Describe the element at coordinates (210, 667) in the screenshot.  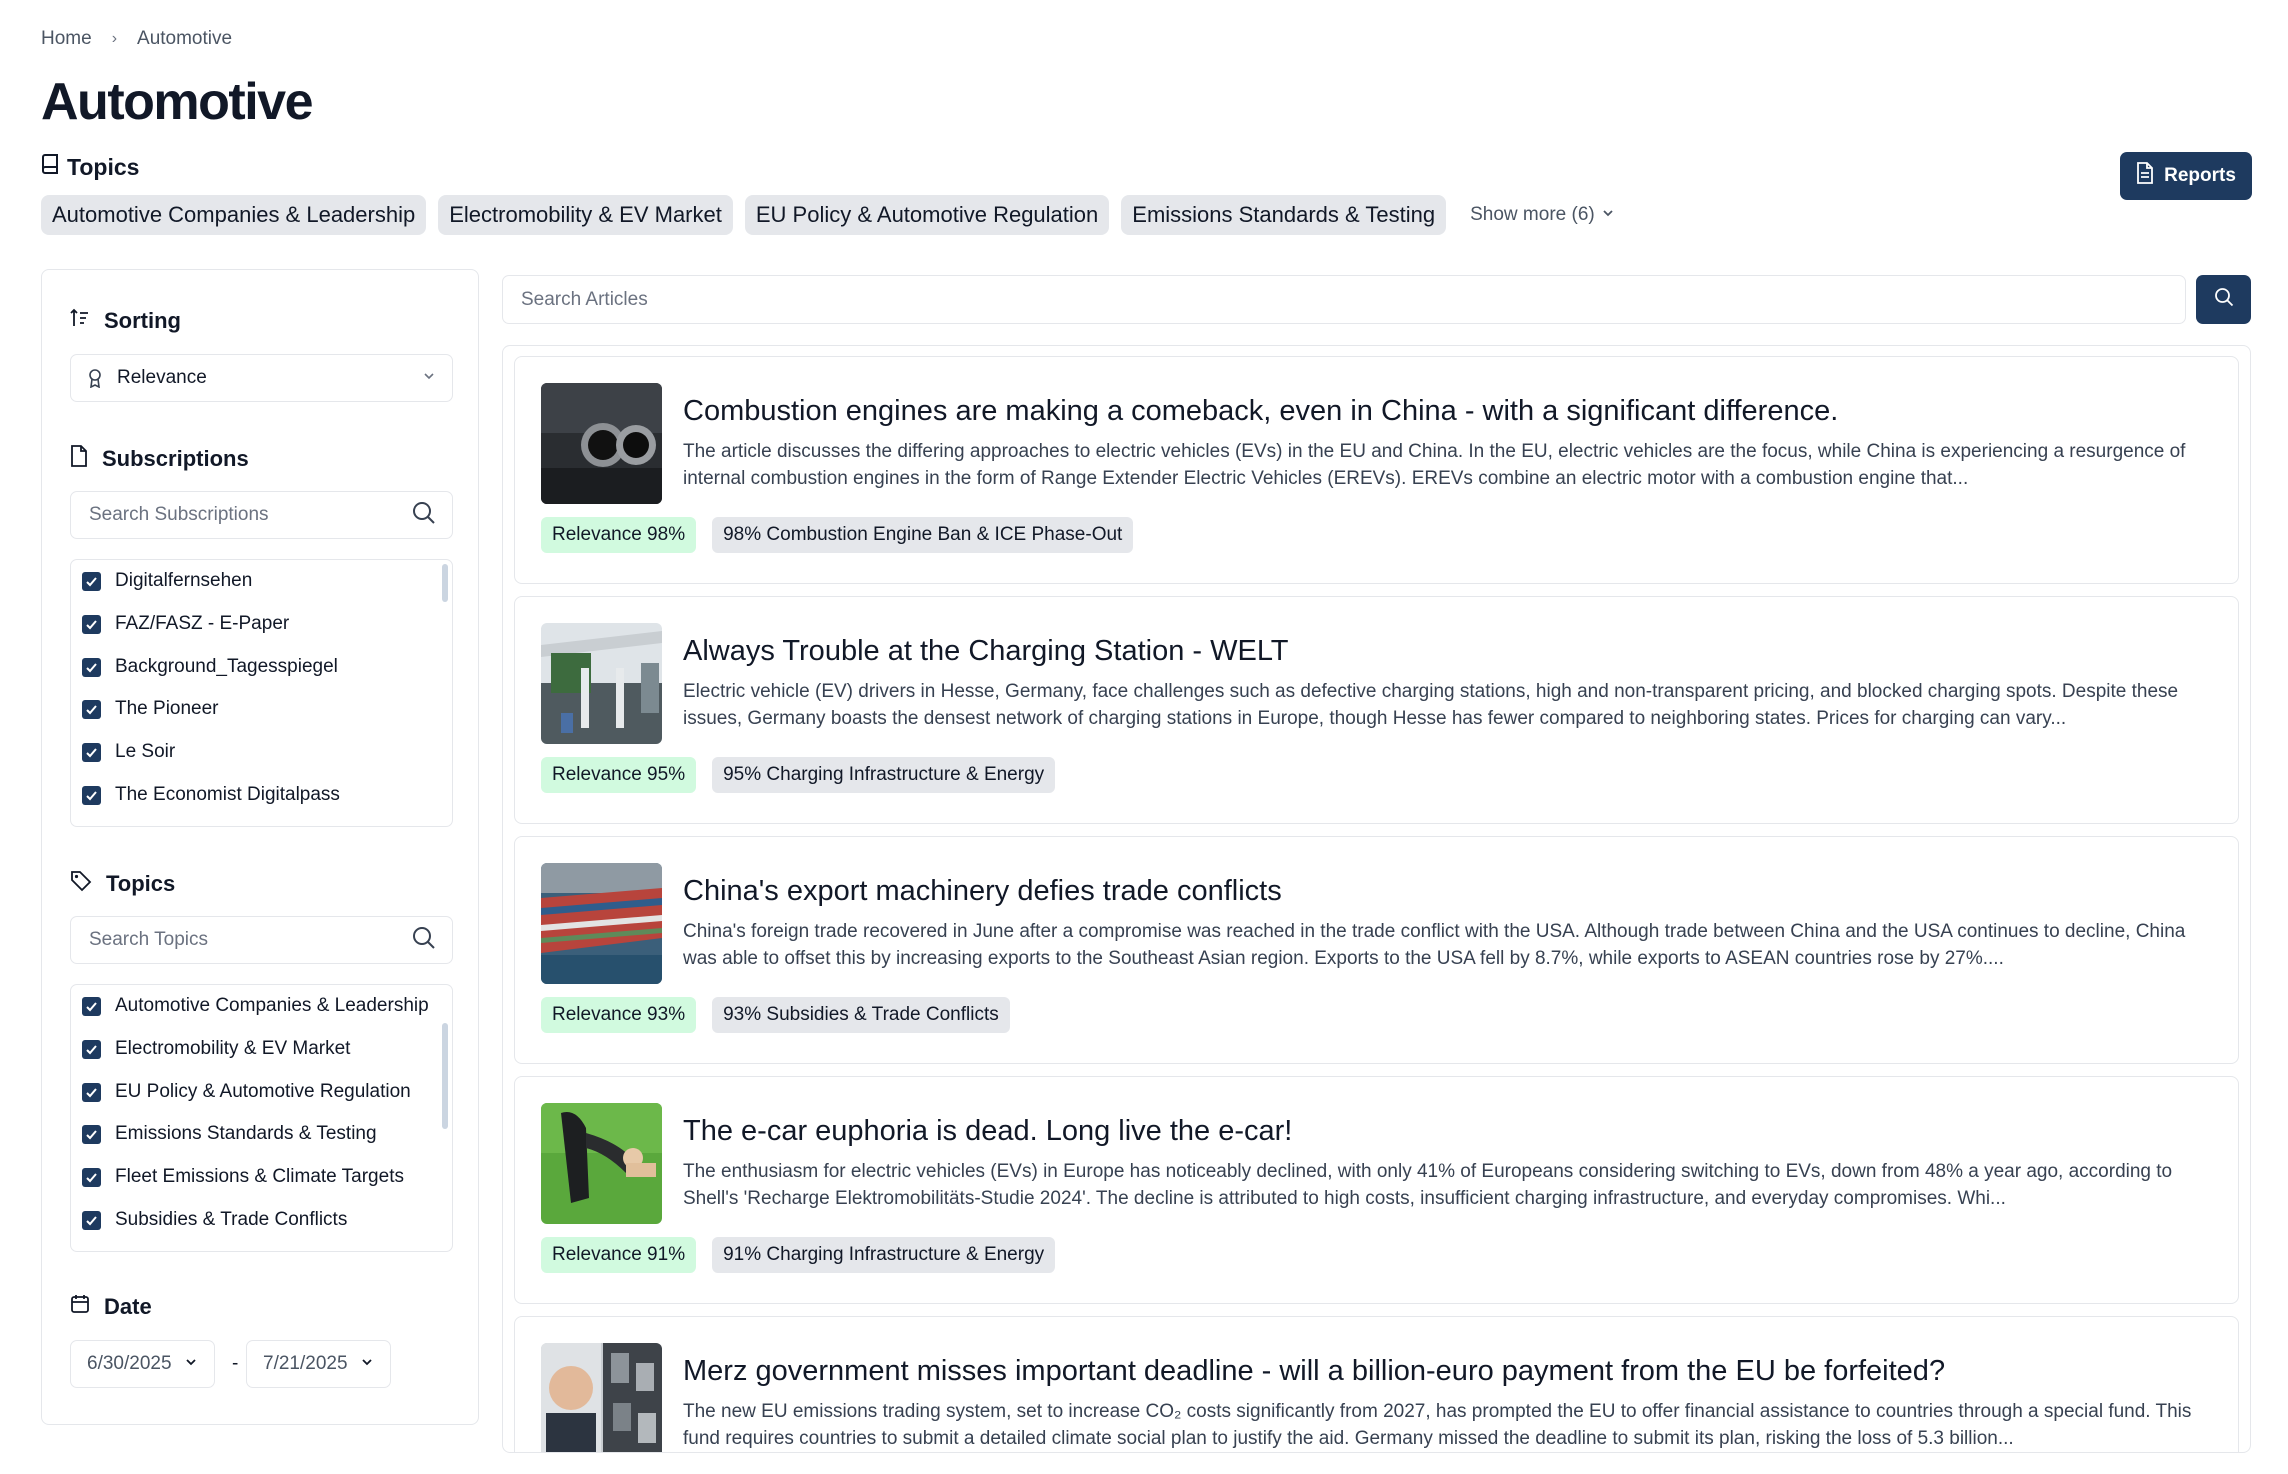
I see `subscription-item: Background_Tagesspiegel` at that location.